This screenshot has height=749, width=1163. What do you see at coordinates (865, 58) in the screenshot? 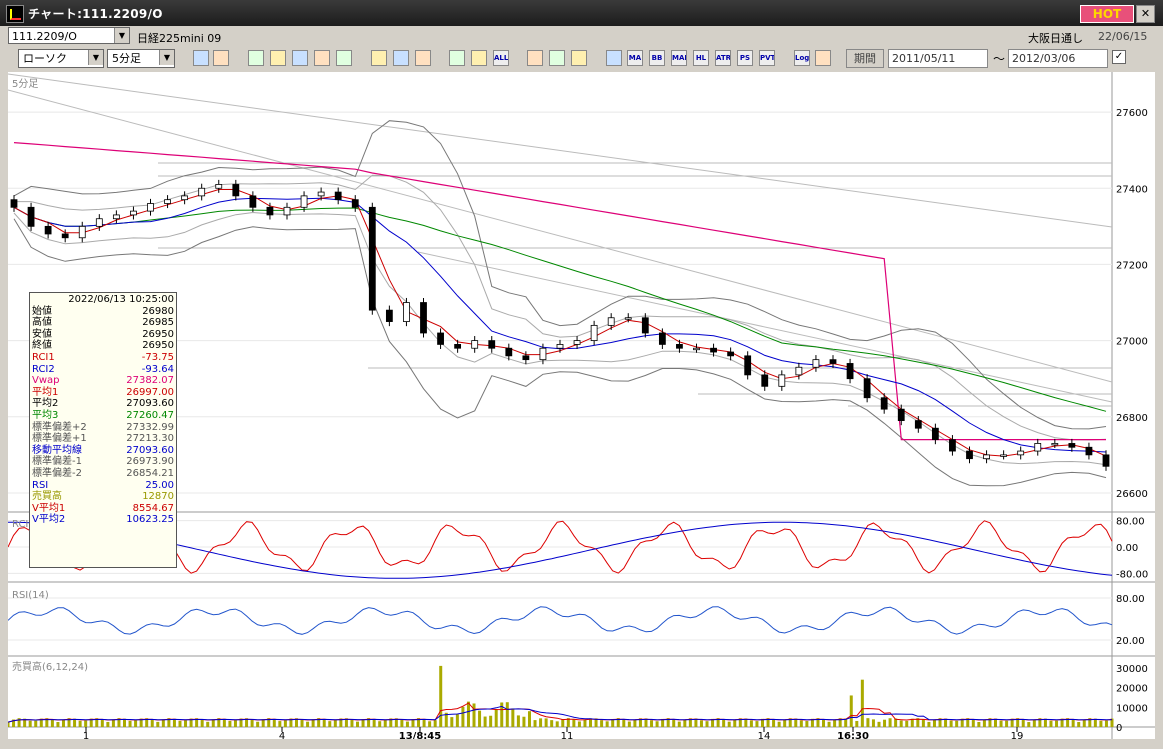
I see `period-button: 期間` at bounding box center [865, 58].